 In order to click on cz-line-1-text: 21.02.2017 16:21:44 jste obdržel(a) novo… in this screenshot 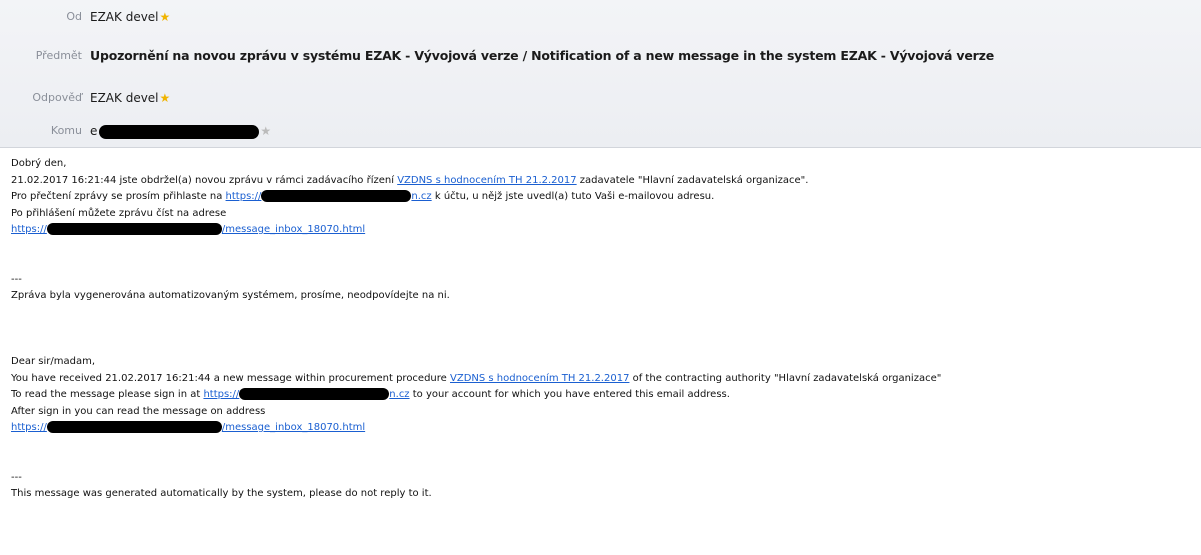, I will do `click(204, 180)`.